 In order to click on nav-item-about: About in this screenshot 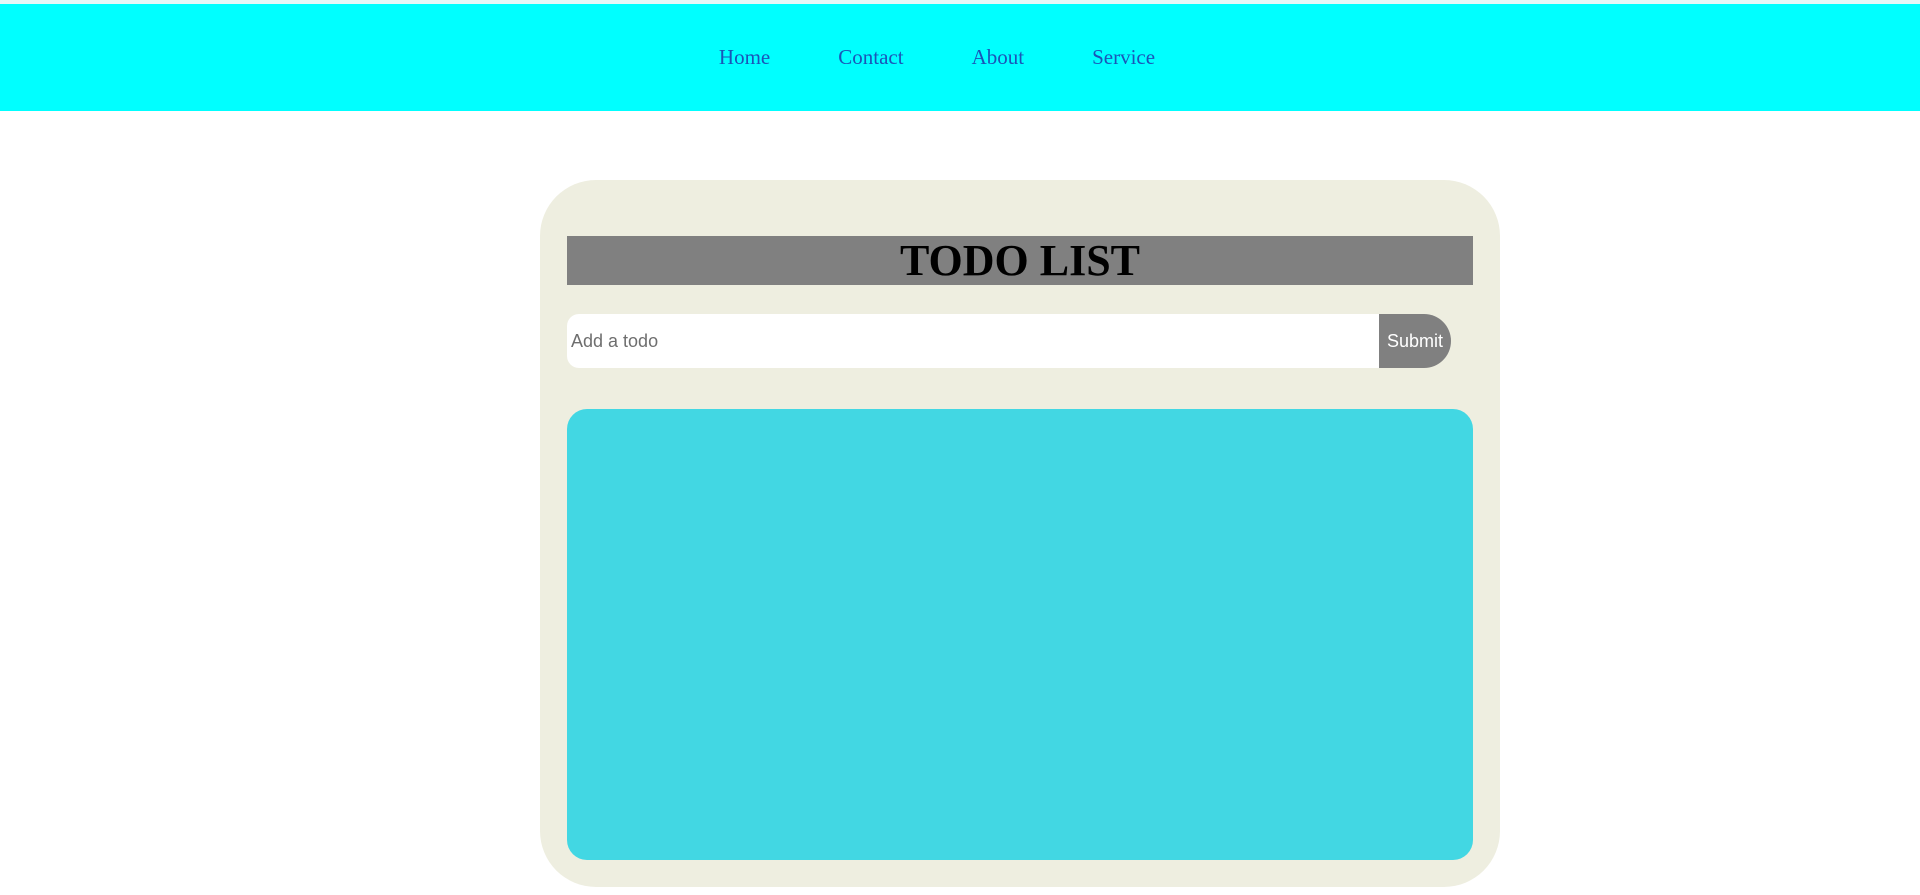, I will do `click(998, 57)`.